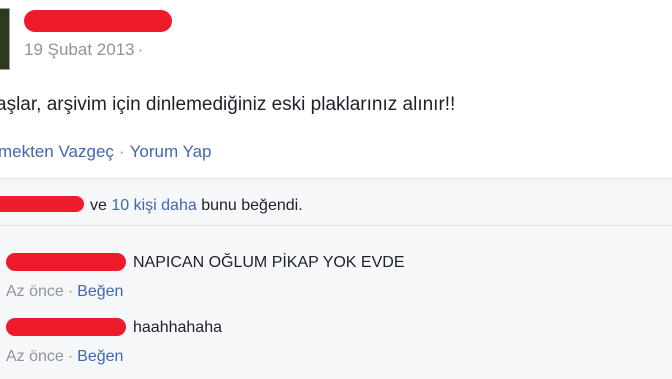  Describe the element at coordinates (5, 39) in the screenshot. I see `avatar` at that location.